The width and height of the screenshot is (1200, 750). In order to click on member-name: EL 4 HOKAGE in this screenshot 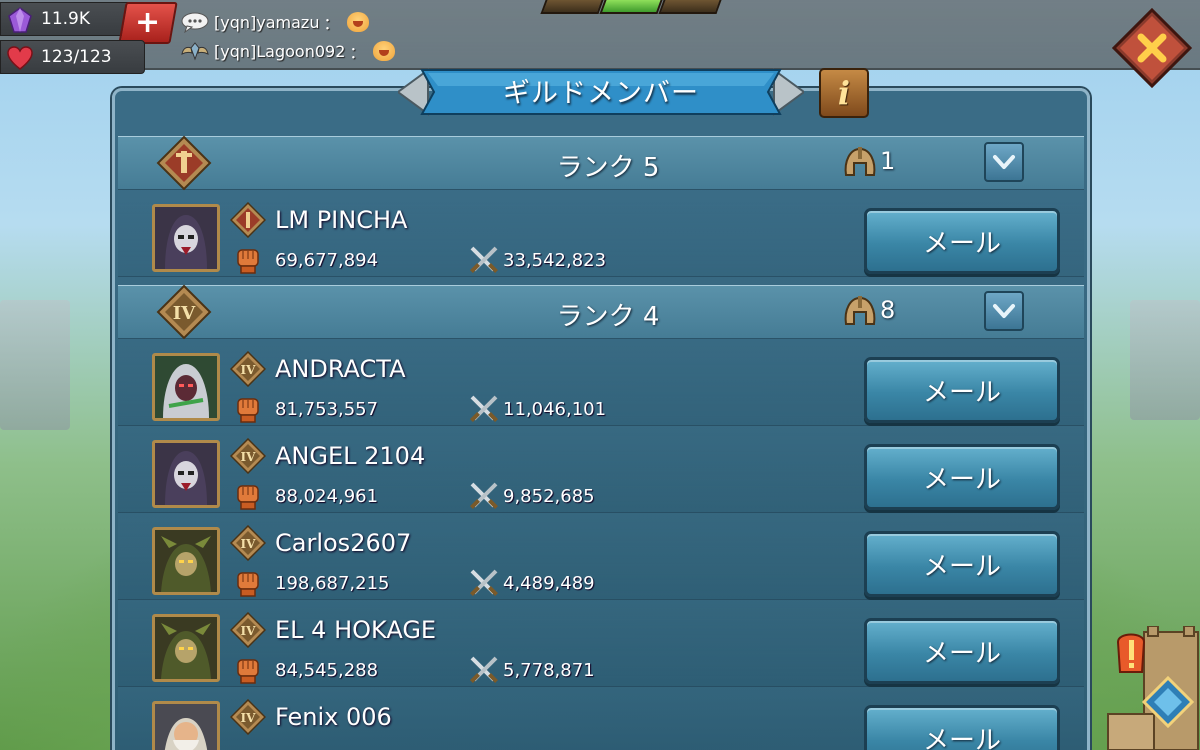, I will do `click(356, 630)`.